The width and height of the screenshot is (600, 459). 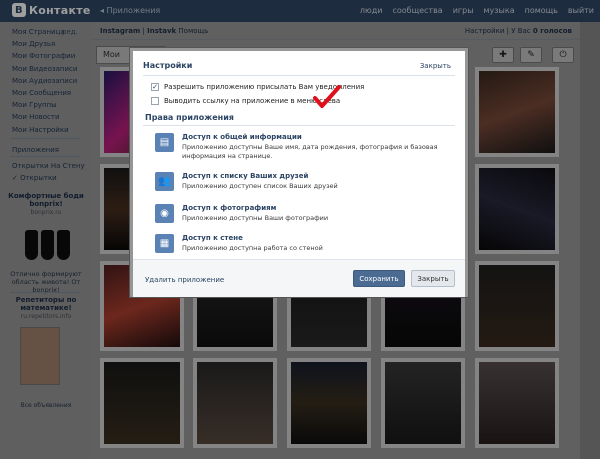 I want to click on permissions-title: Права приложения, so click(x=189, y=117).